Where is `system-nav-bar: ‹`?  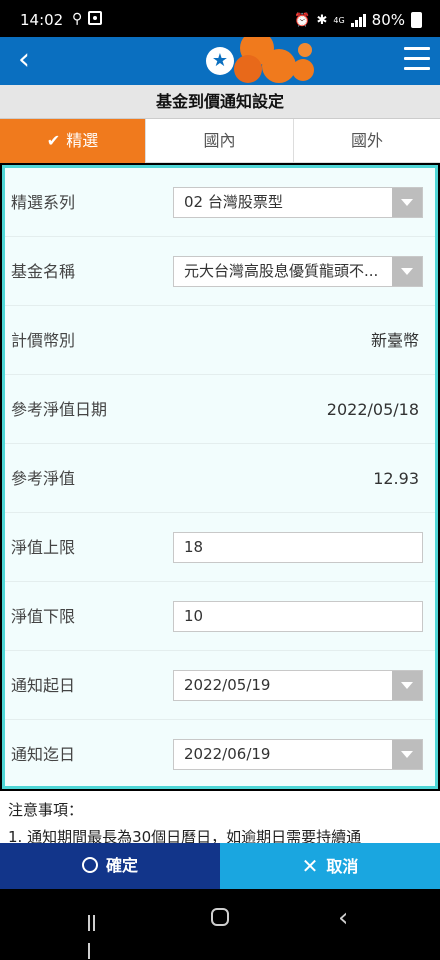 system-nav-bar: ‹ is located at coordinates (220, 924).